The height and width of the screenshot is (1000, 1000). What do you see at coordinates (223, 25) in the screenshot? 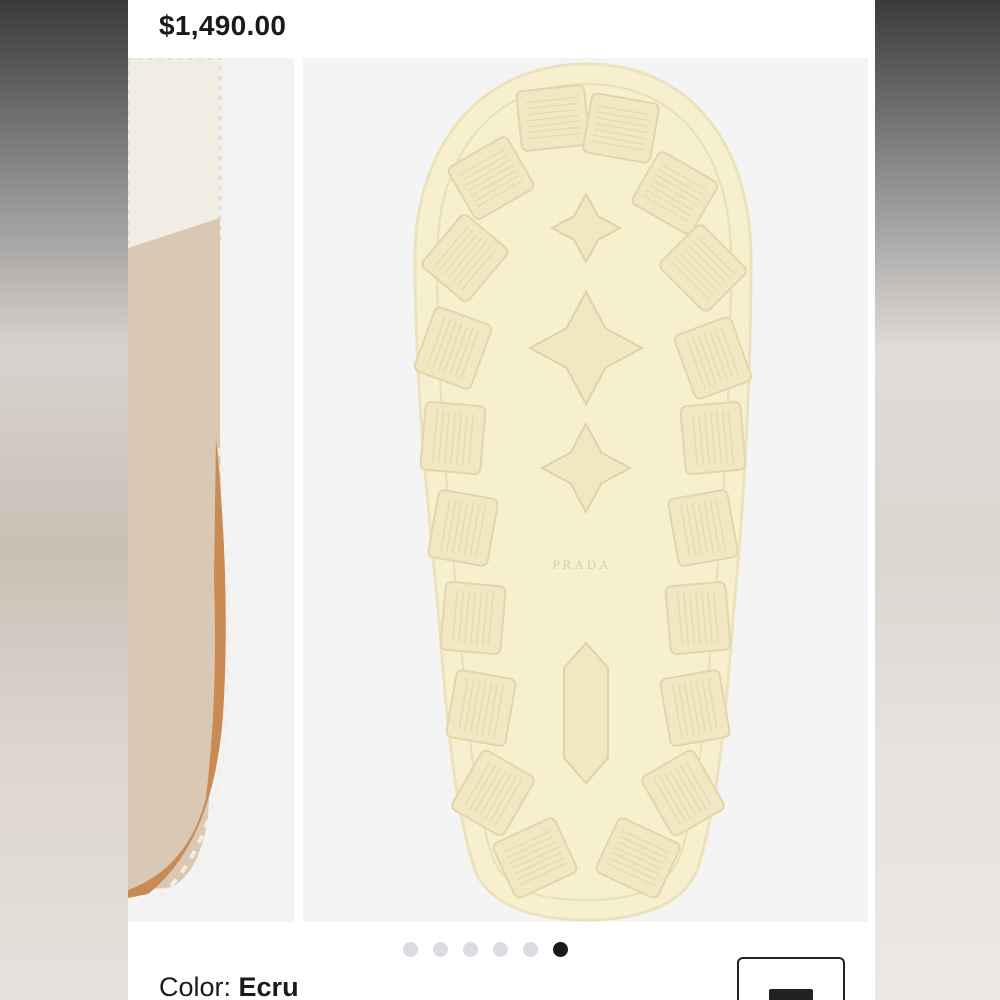
I see `product-price: $1,490.00` at bounding box center [223, 25].